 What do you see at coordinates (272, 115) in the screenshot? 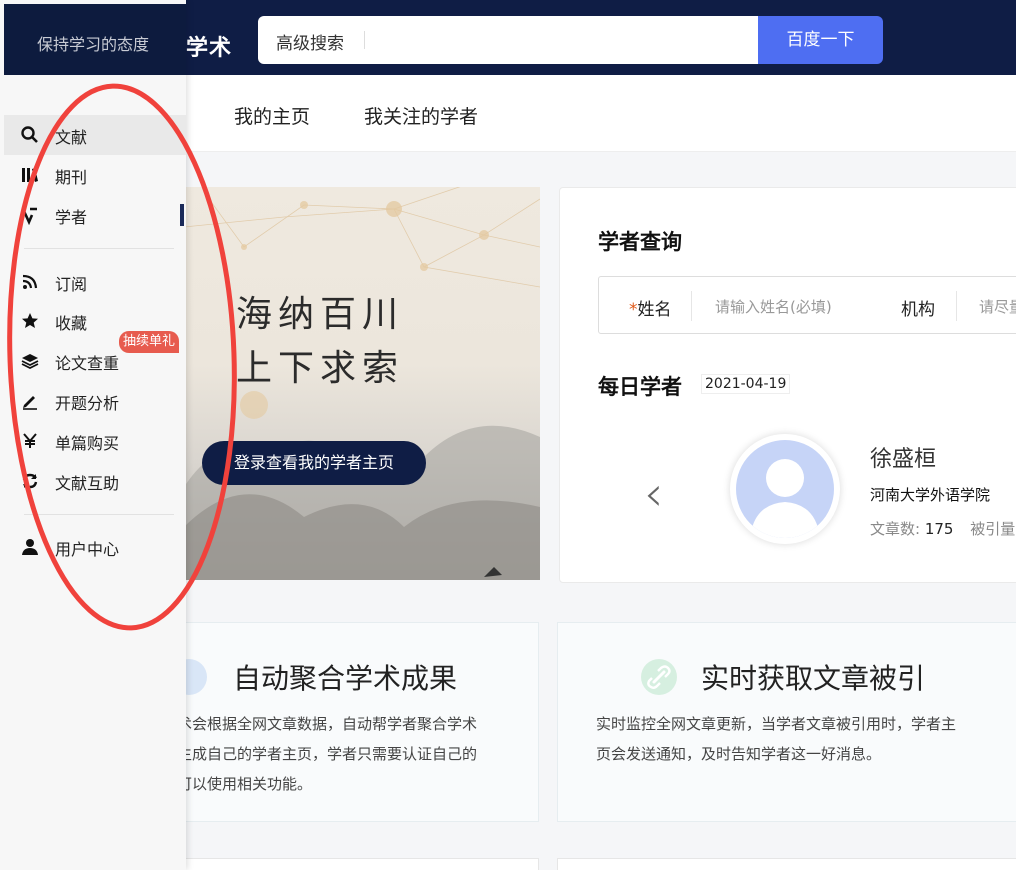
I see `tab-my-homepage: 我的主页` at bounding box center [272, 115].